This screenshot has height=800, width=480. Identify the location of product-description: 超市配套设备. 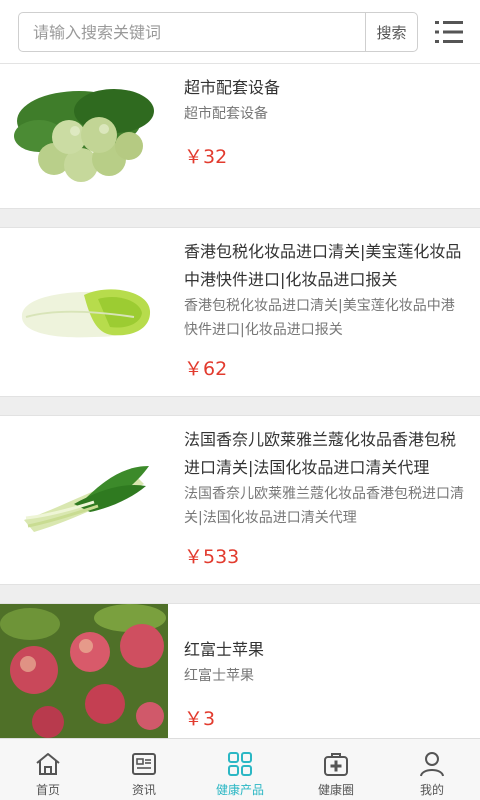
(226, 114).